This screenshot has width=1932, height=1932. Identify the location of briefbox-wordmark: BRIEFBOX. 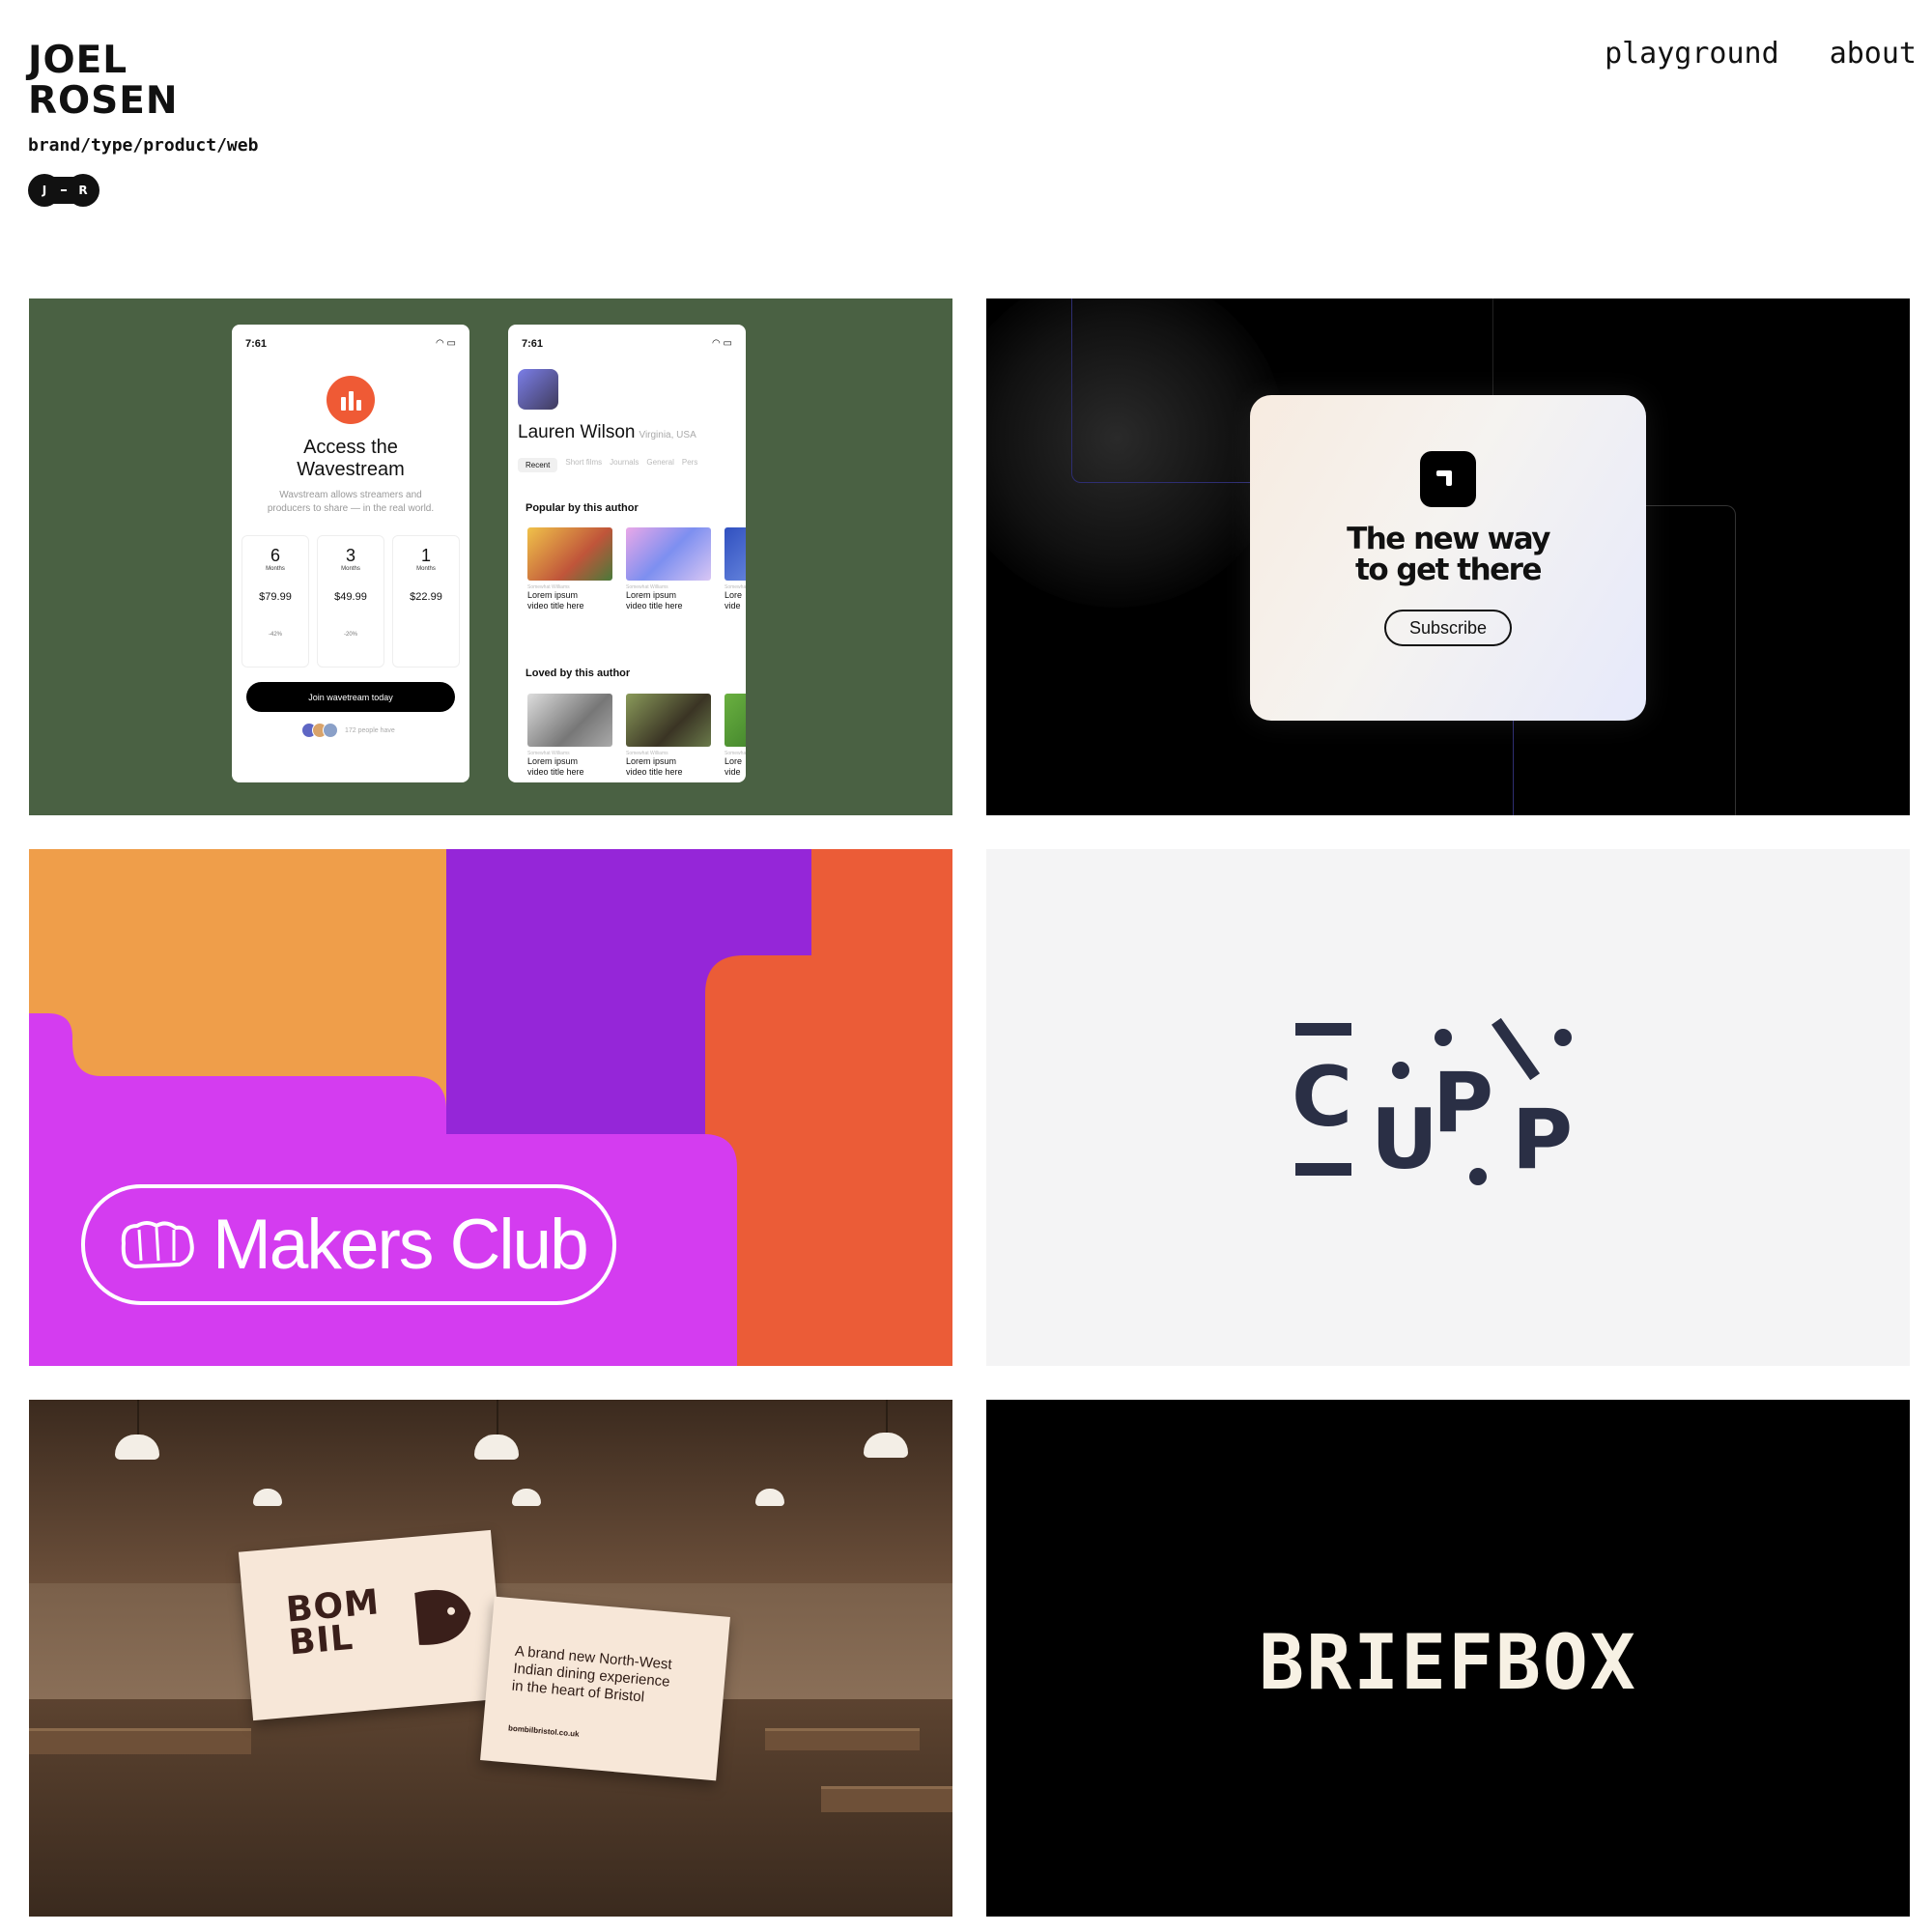
(1448, 1663).